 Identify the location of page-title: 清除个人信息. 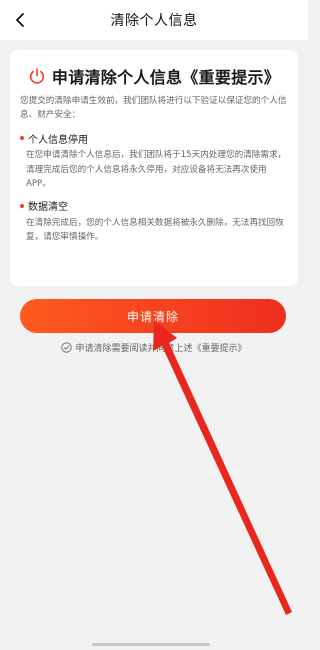
(154, 21).